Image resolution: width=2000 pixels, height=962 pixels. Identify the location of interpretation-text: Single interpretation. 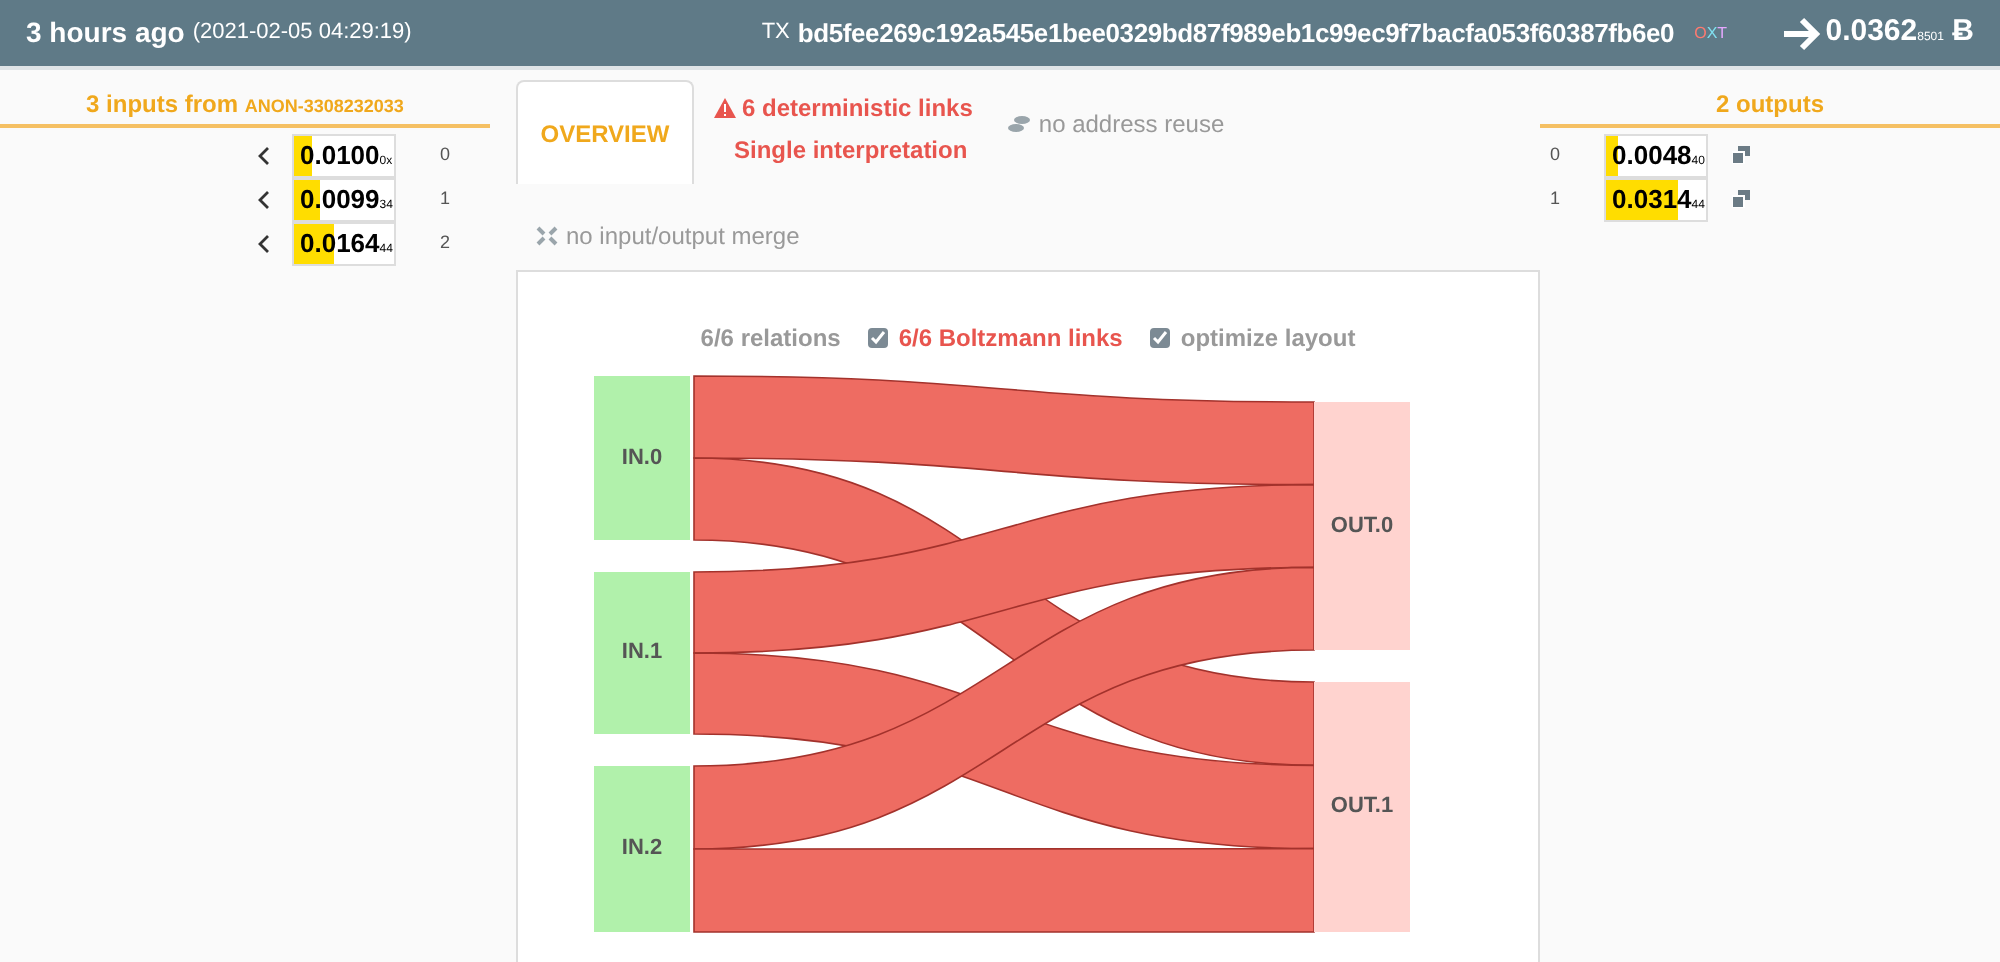
(852, 151).